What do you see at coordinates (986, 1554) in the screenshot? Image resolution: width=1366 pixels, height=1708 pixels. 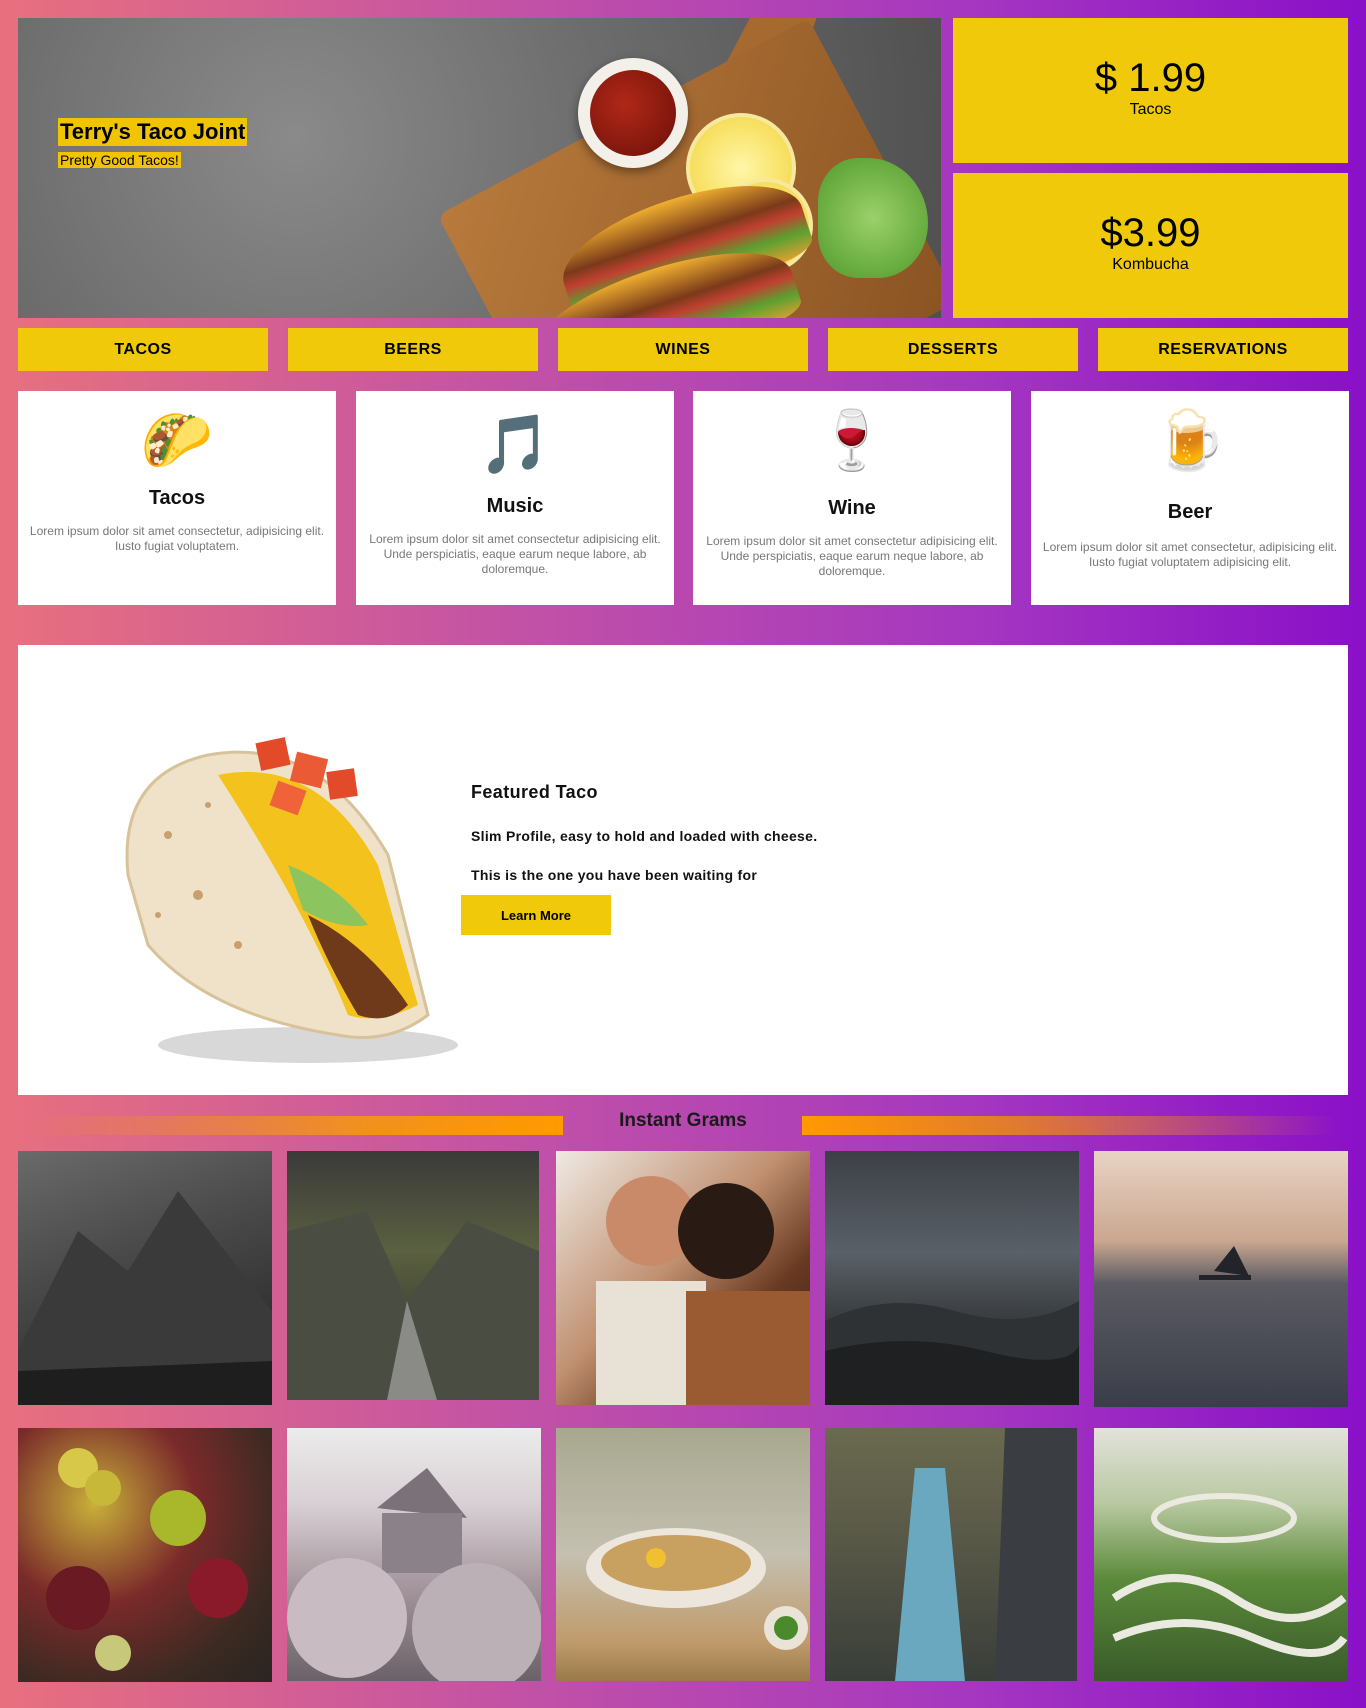 I see `waterfall-silhouette` at bounding box center [986, 1554].